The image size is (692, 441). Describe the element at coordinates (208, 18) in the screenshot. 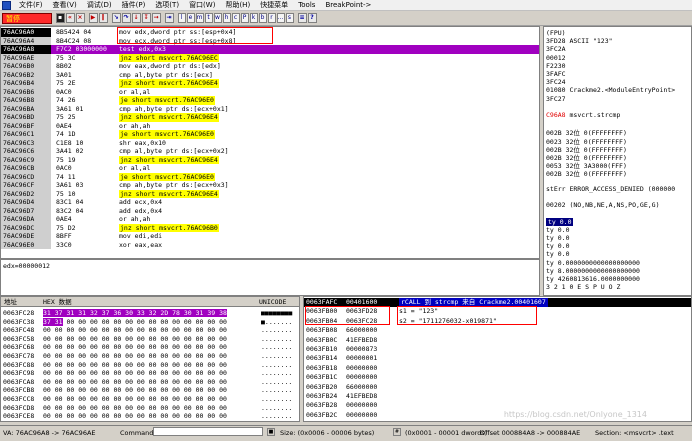

I see `toolbar-threads-button: t` at that location.